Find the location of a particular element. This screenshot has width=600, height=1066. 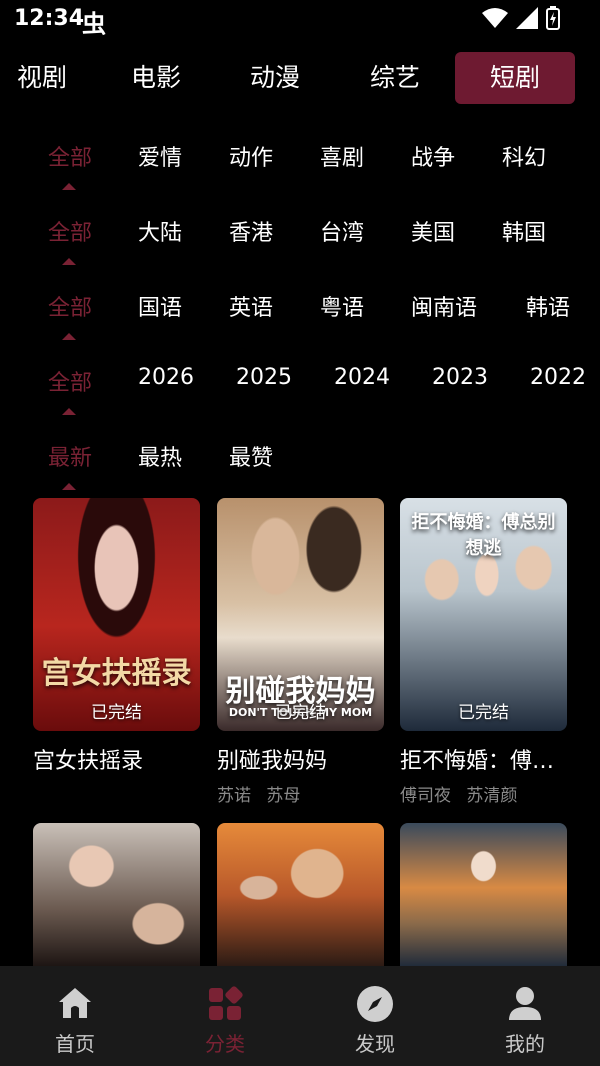

filter-region-taiwan: 台湾 is located at coordinates (342, 231).